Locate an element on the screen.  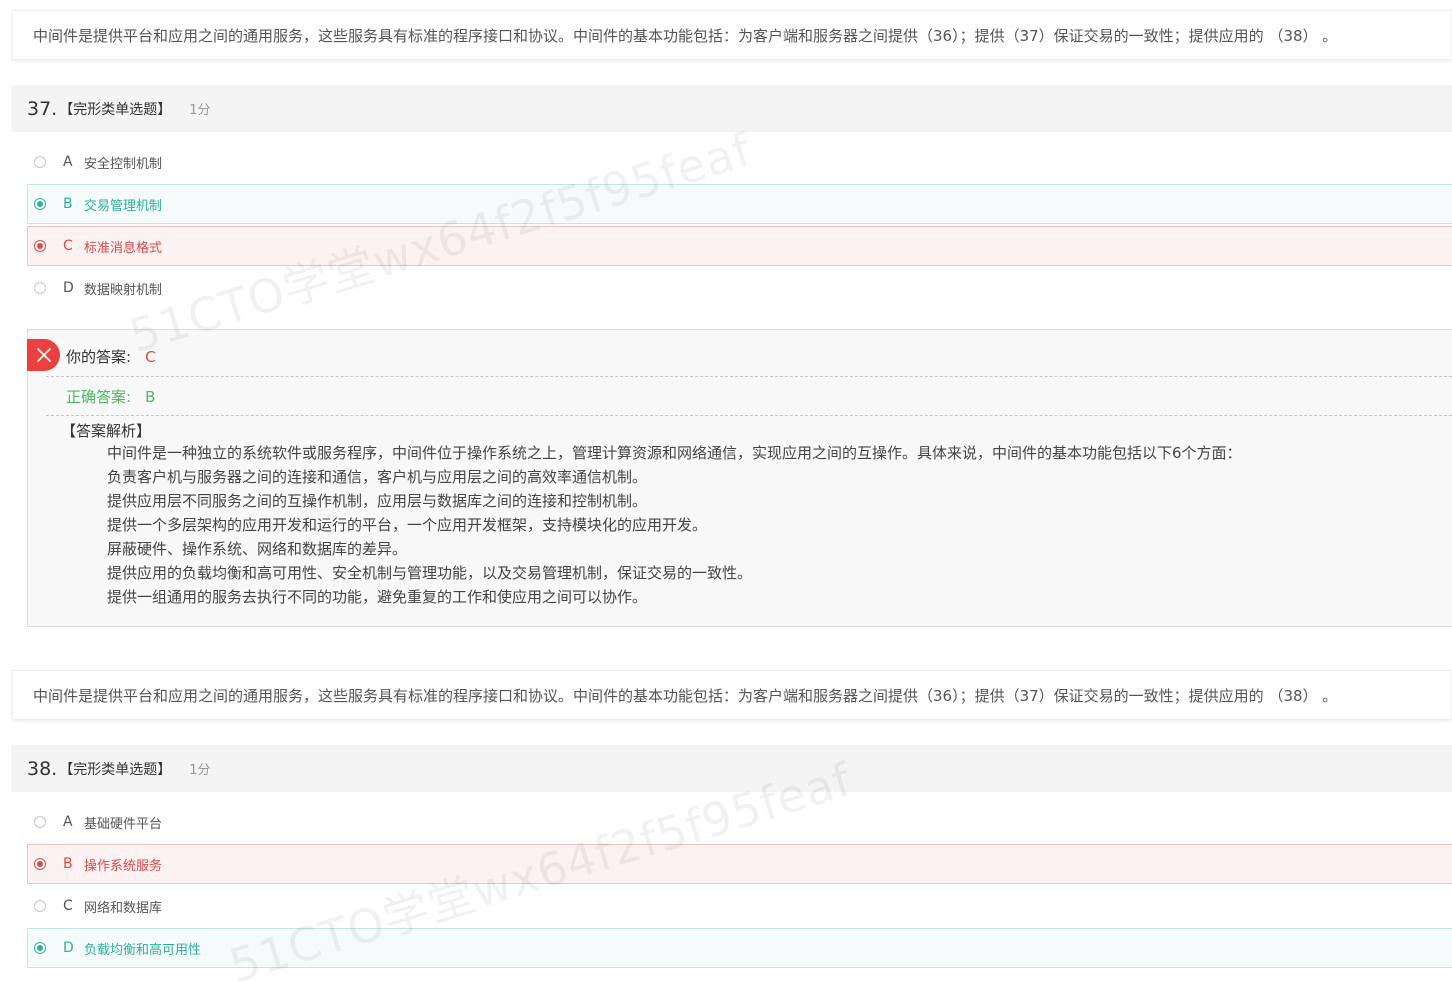
analysis-line: 负责客户机与服务器之间的连接和通信，客户机与应用层之间的高效率通信机制。 is located at coordinates (377, 477).